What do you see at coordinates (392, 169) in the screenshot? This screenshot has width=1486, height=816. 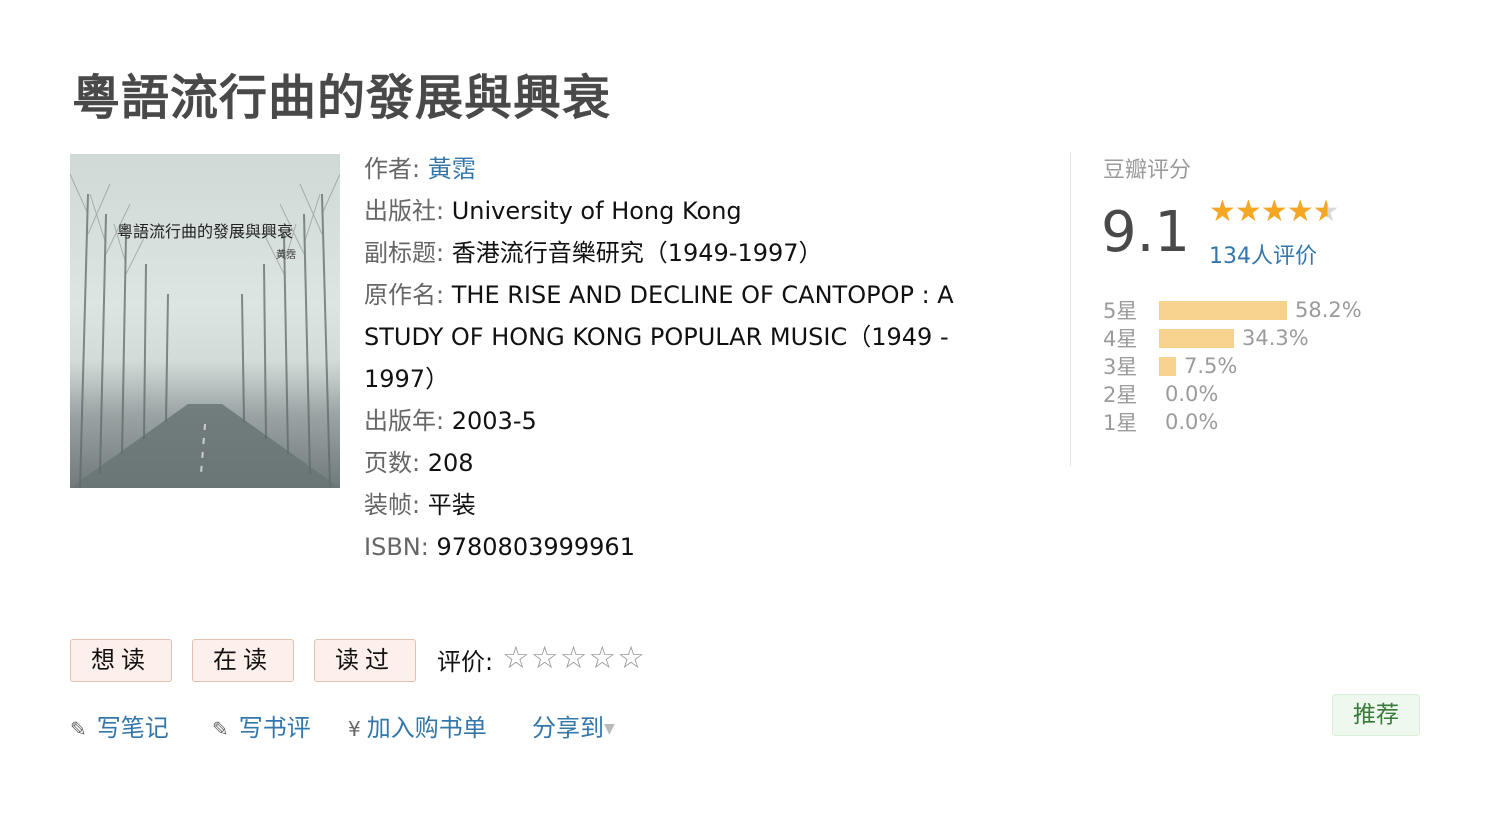 I see `author-label: 作者:` at bounding box center [392, 169].